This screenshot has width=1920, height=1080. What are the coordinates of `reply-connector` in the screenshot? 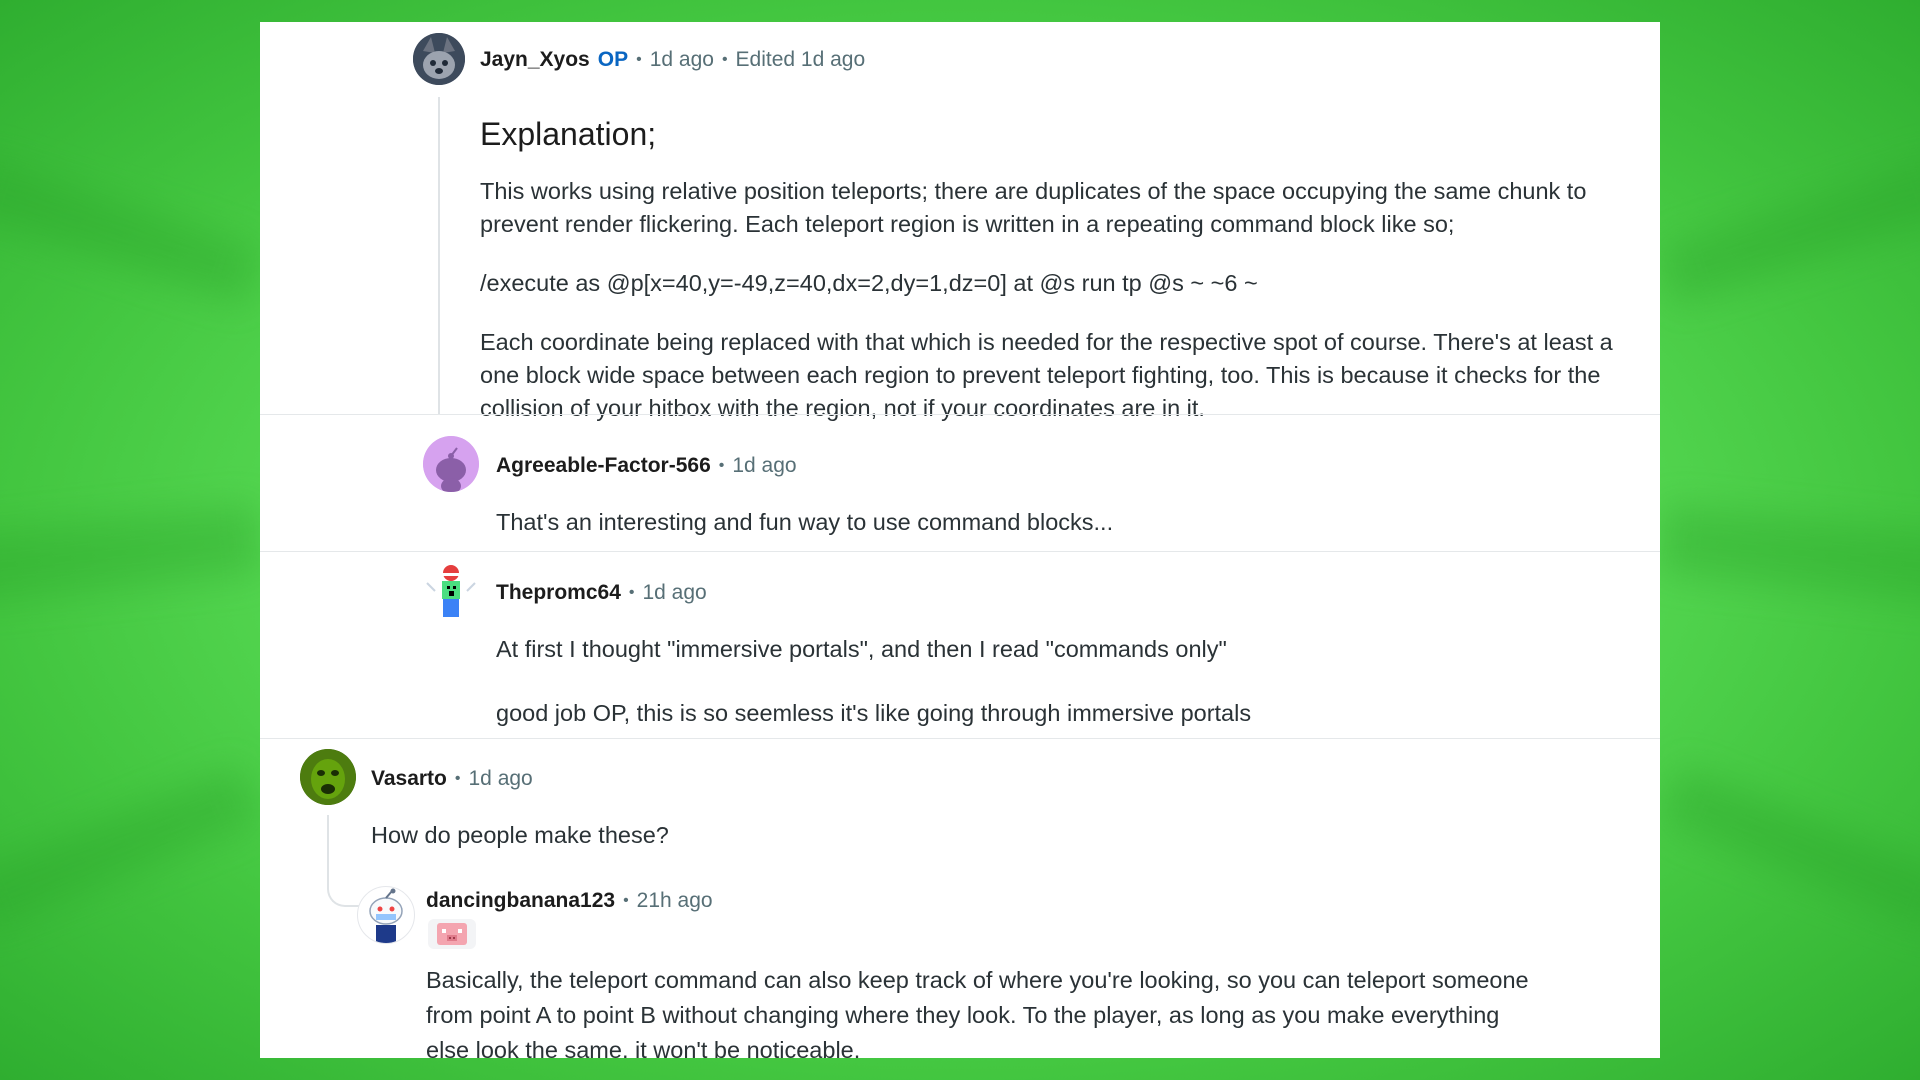 It's located at (343, 861).